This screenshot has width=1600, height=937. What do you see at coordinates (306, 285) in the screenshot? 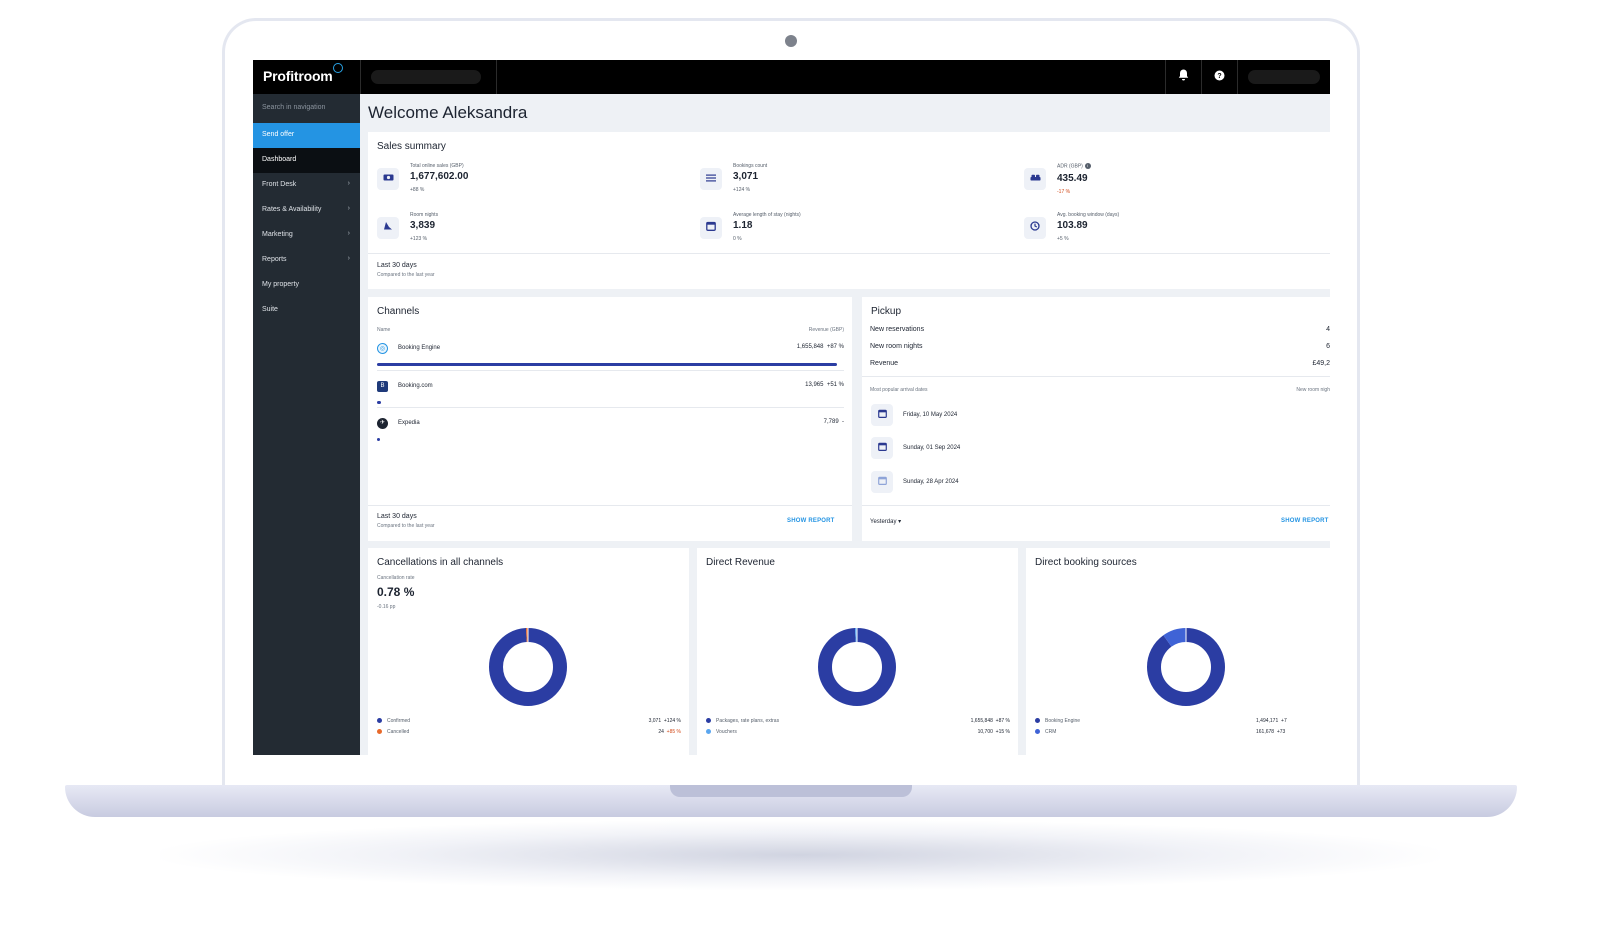
I see `sidebar-item-my-property: My property` at bounding box center [306, 285].